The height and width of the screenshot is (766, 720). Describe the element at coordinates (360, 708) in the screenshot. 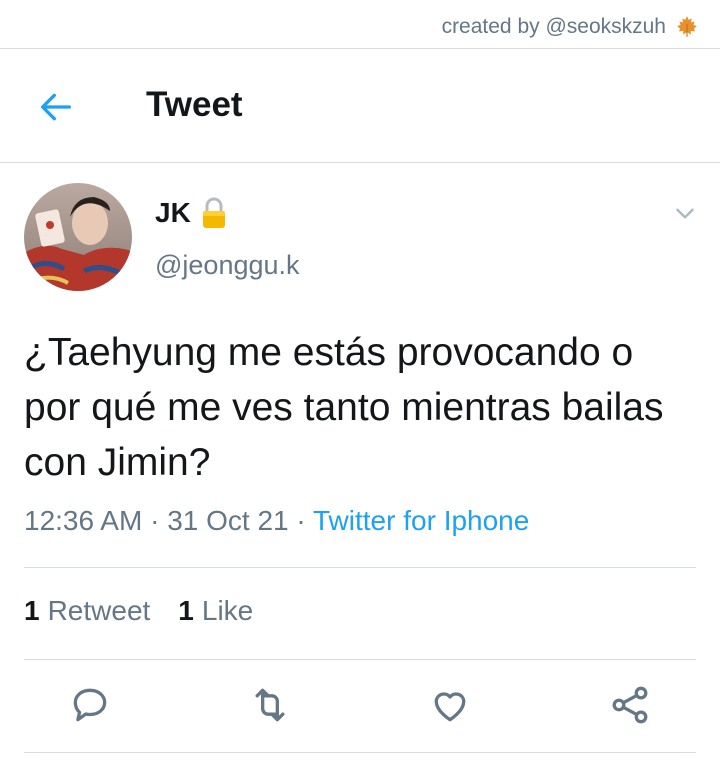

I see `action-bar` at that location.